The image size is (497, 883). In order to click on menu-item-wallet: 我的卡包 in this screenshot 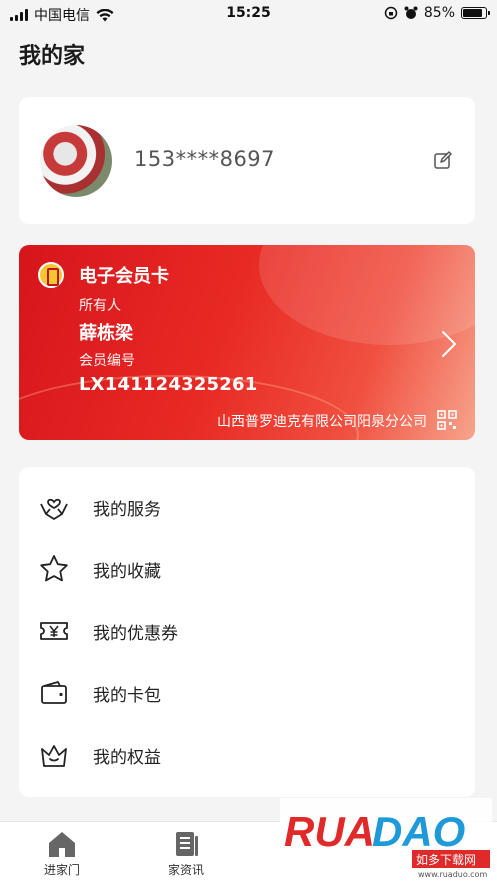, I will do `click(247, 693)`.